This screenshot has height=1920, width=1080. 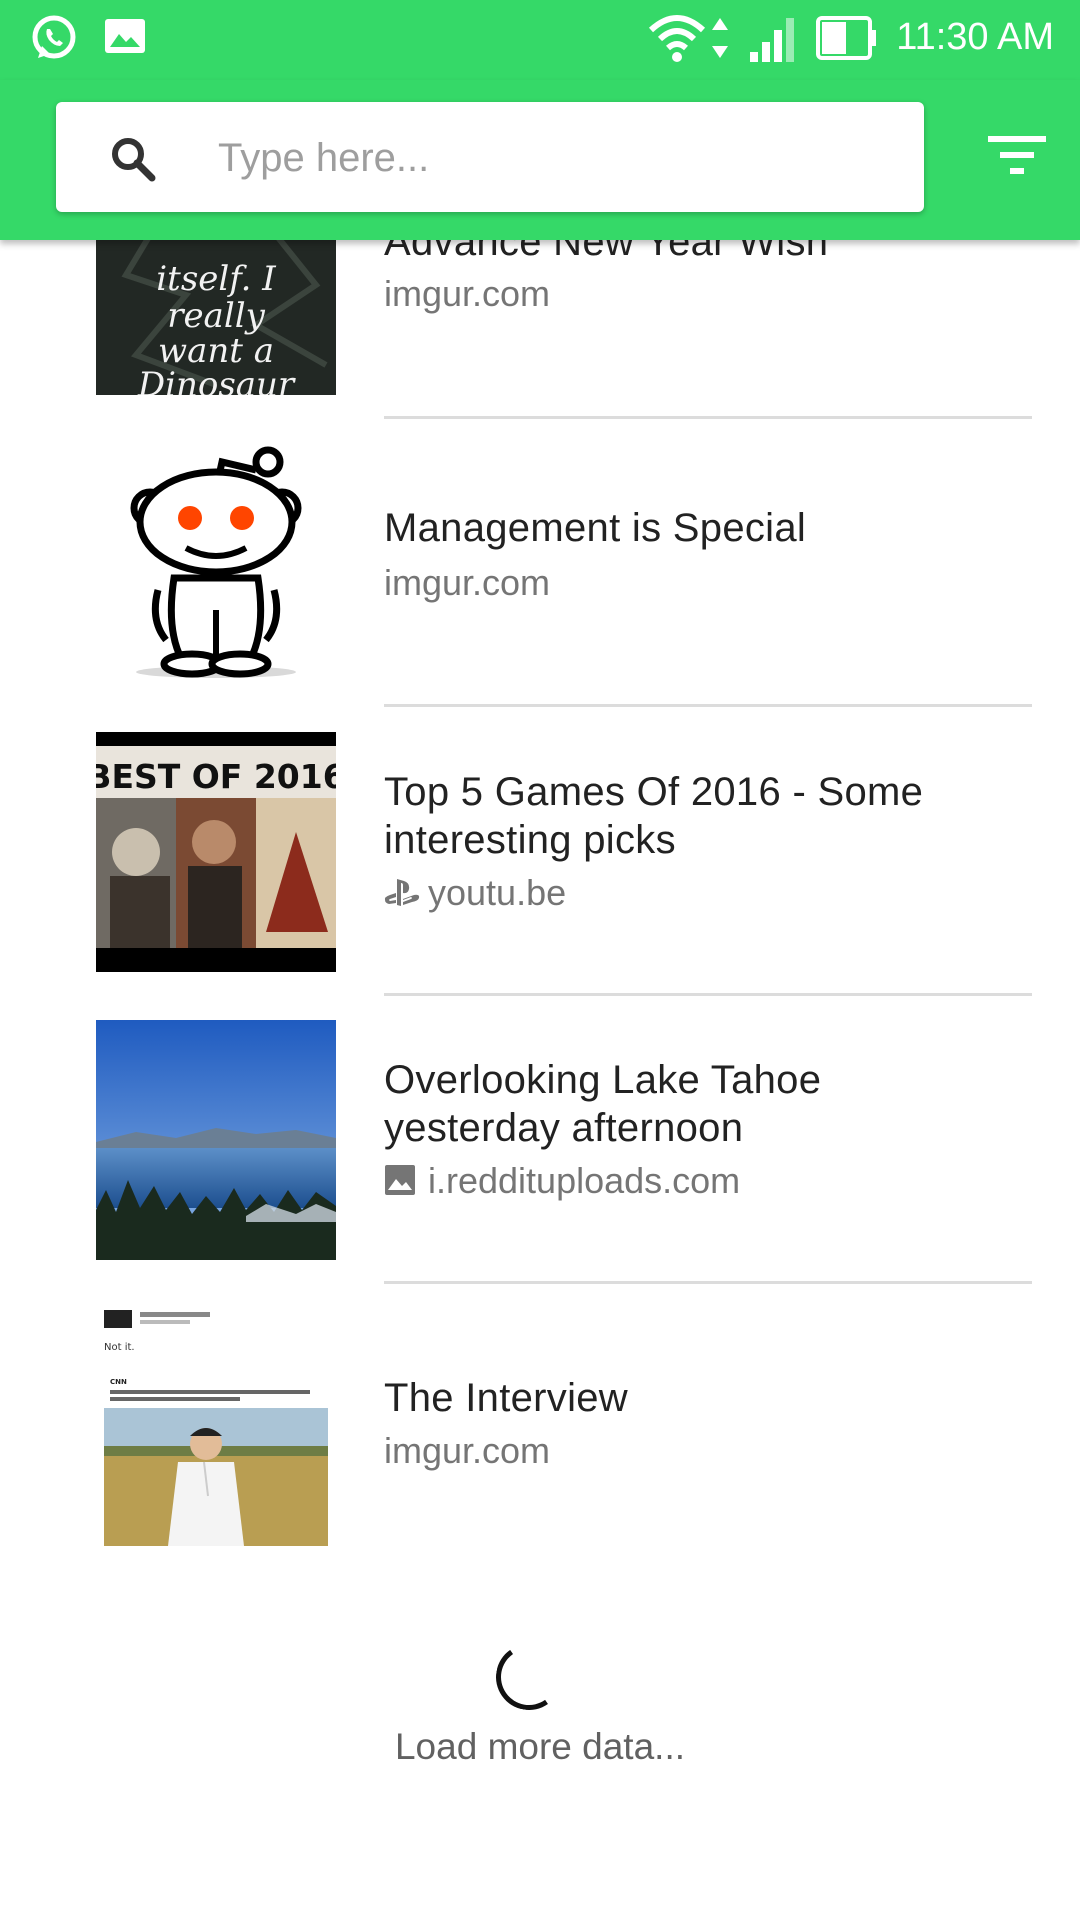 I want to click on status-bar: 11:30 AM, so click(x=540, y=40).